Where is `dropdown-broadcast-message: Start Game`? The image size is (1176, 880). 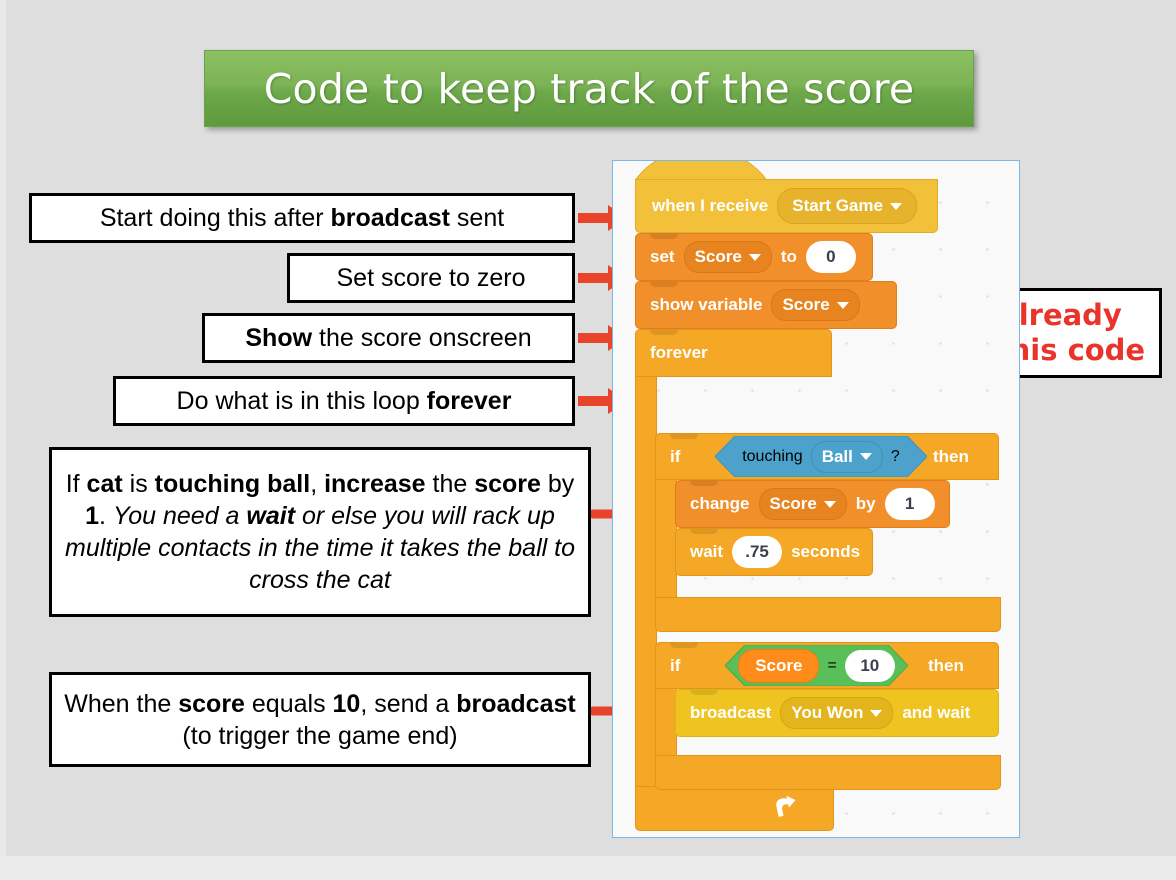
dropdown-broadcast-message: Start Game is located at coordinates (847, 206).